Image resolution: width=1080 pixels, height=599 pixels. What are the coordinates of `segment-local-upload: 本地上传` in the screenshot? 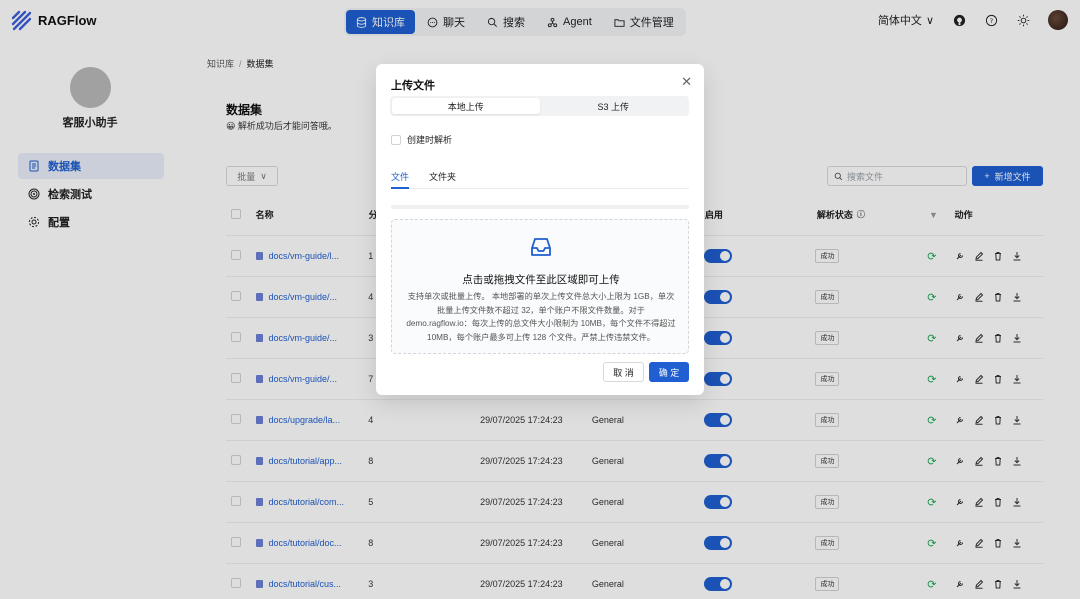 It's located at (466, 106).